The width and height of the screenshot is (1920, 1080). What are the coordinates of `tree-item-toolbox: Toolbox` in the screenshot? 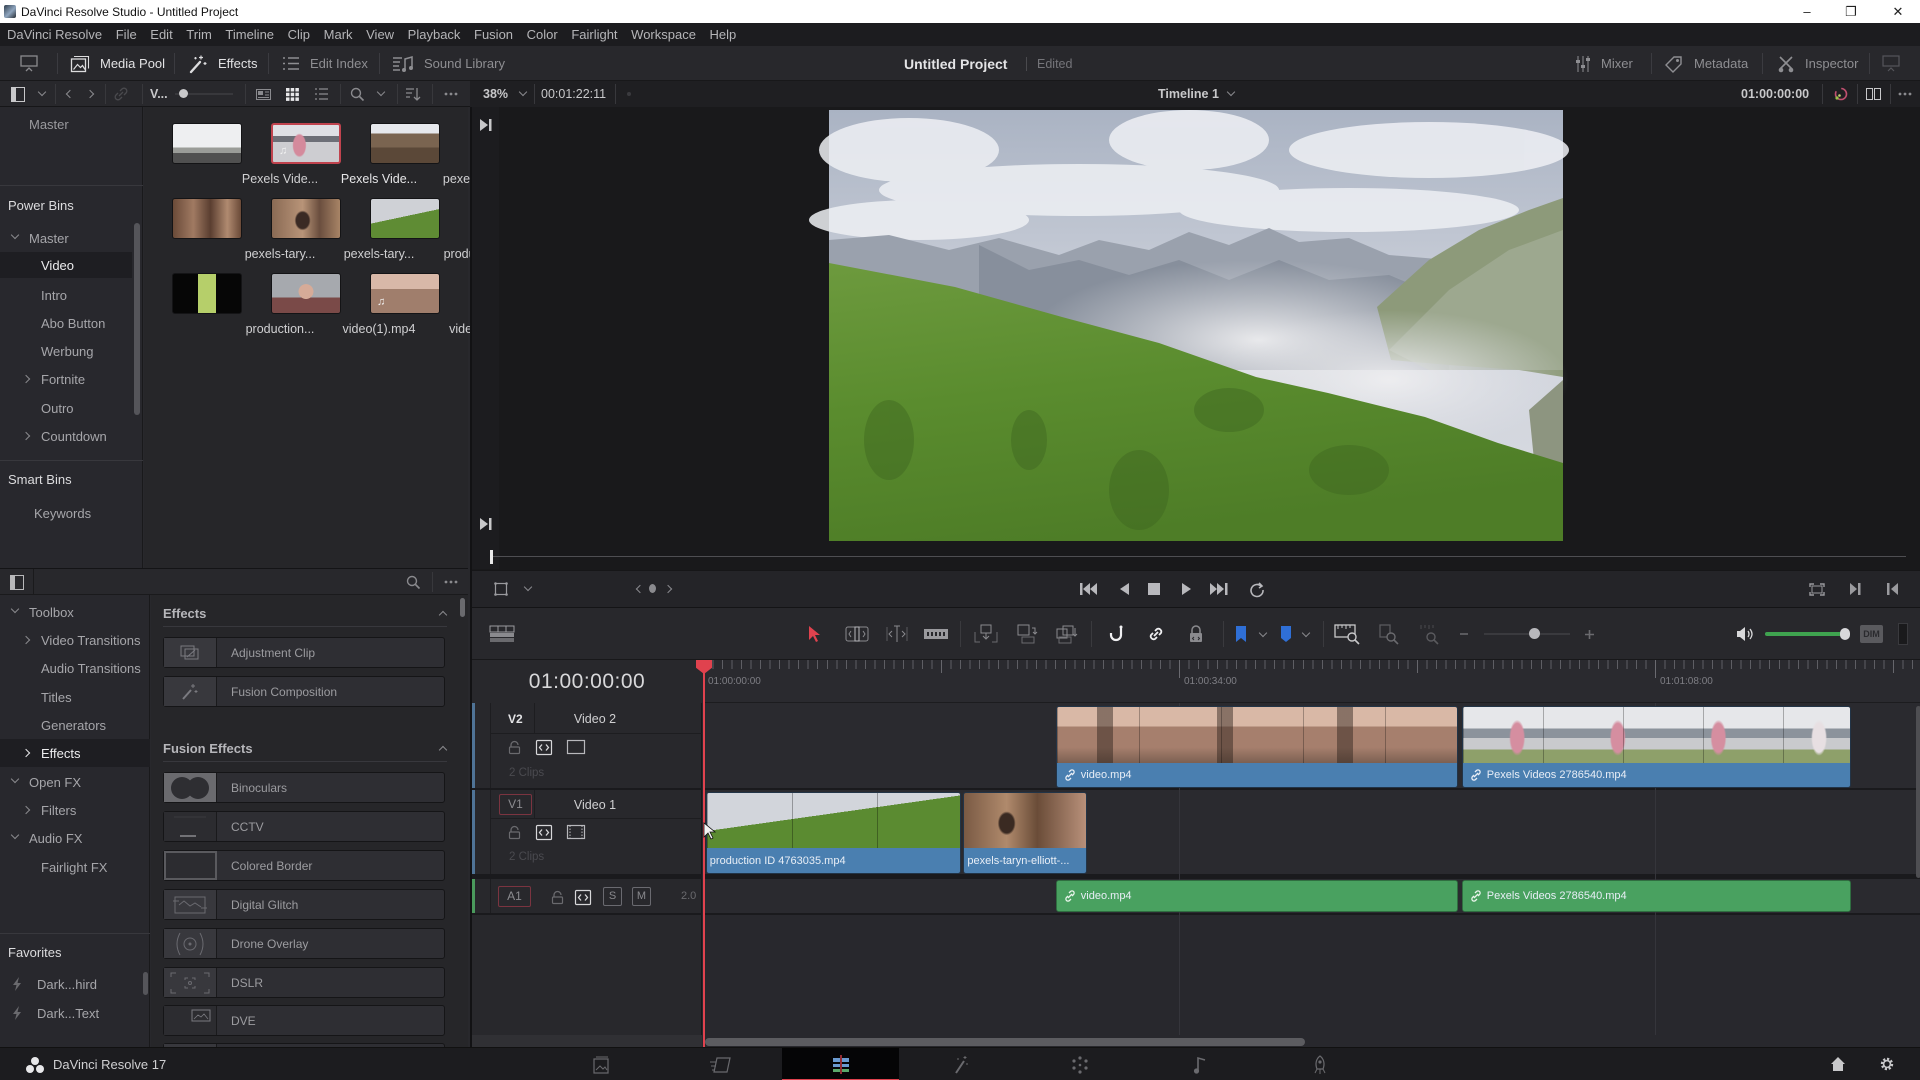 It's located at (75, 612).